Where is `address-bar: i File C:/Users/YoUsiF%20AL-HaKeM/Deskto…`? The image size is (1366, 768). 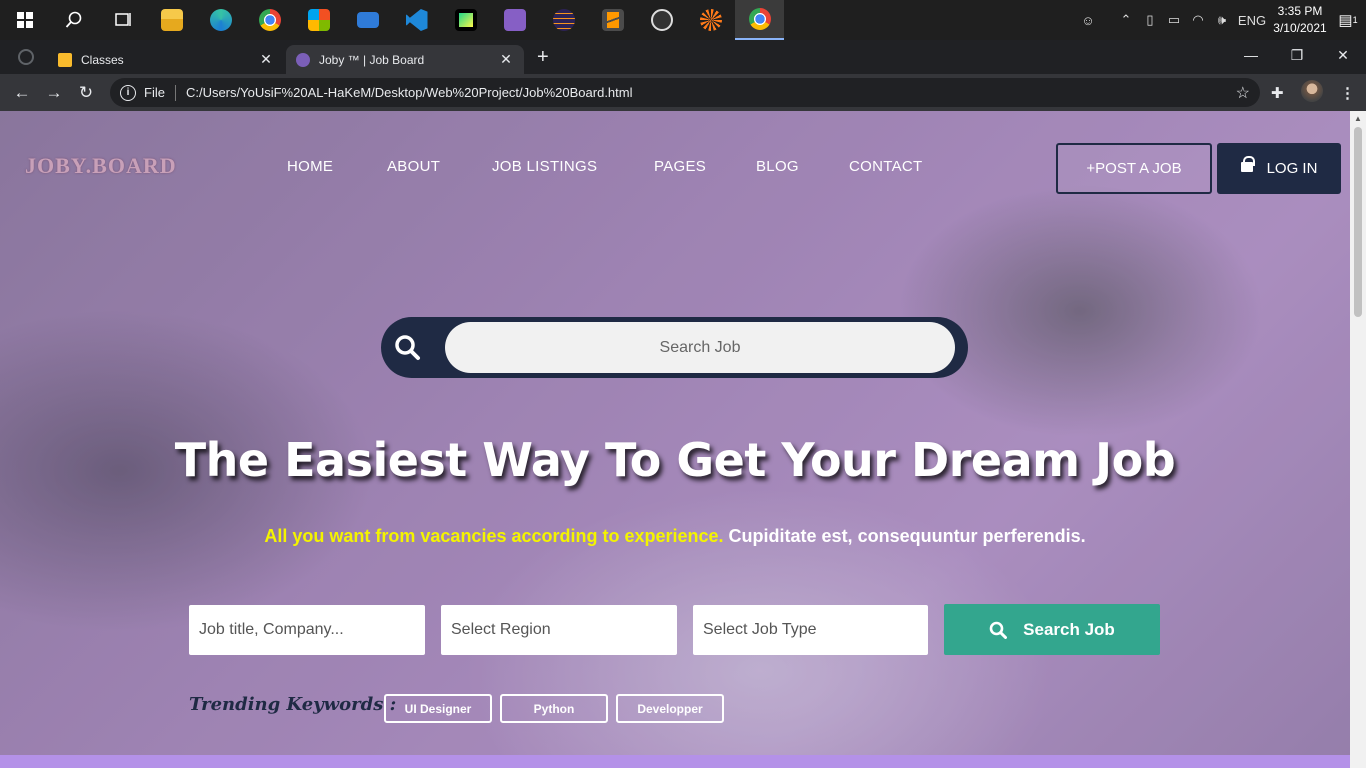
address-bar: i File C:/Users/YoUsiF%20AL-HaKeM/Deskto… is located at coordinates (685, 92).